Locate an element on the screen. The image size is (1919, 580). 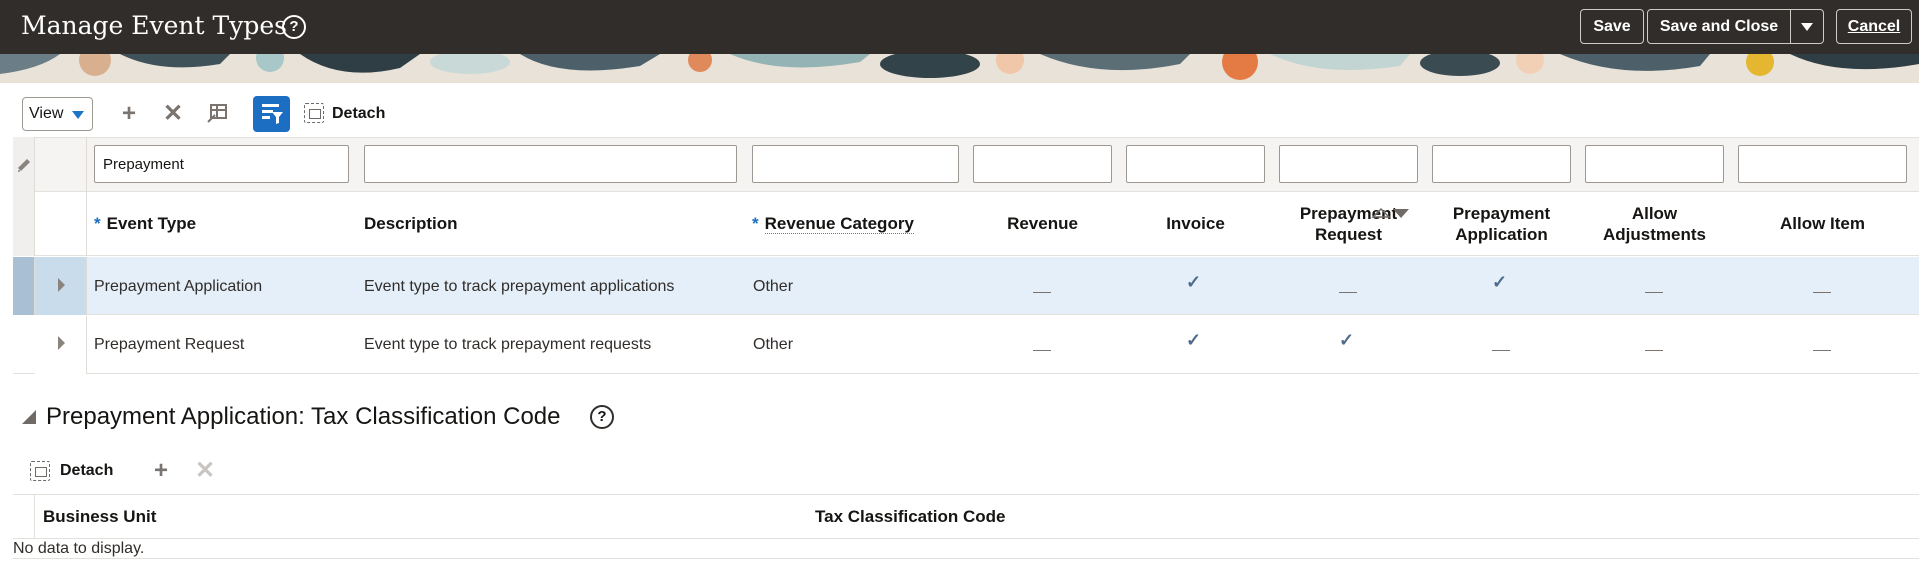
allow-adjustments-filter-input is located at coordinates (1654, 164).